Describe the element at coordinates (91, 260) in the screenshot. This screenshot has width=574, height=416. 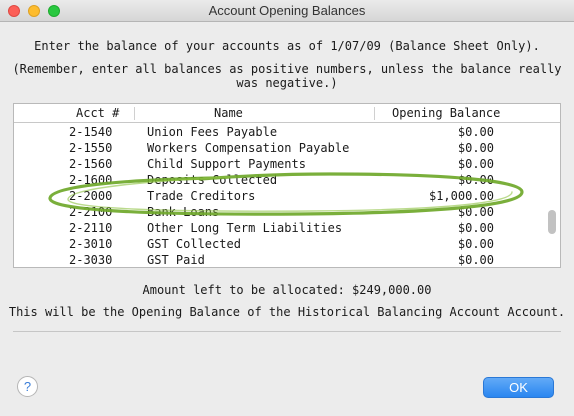
I see `row-acct: 2-3030` at that location.